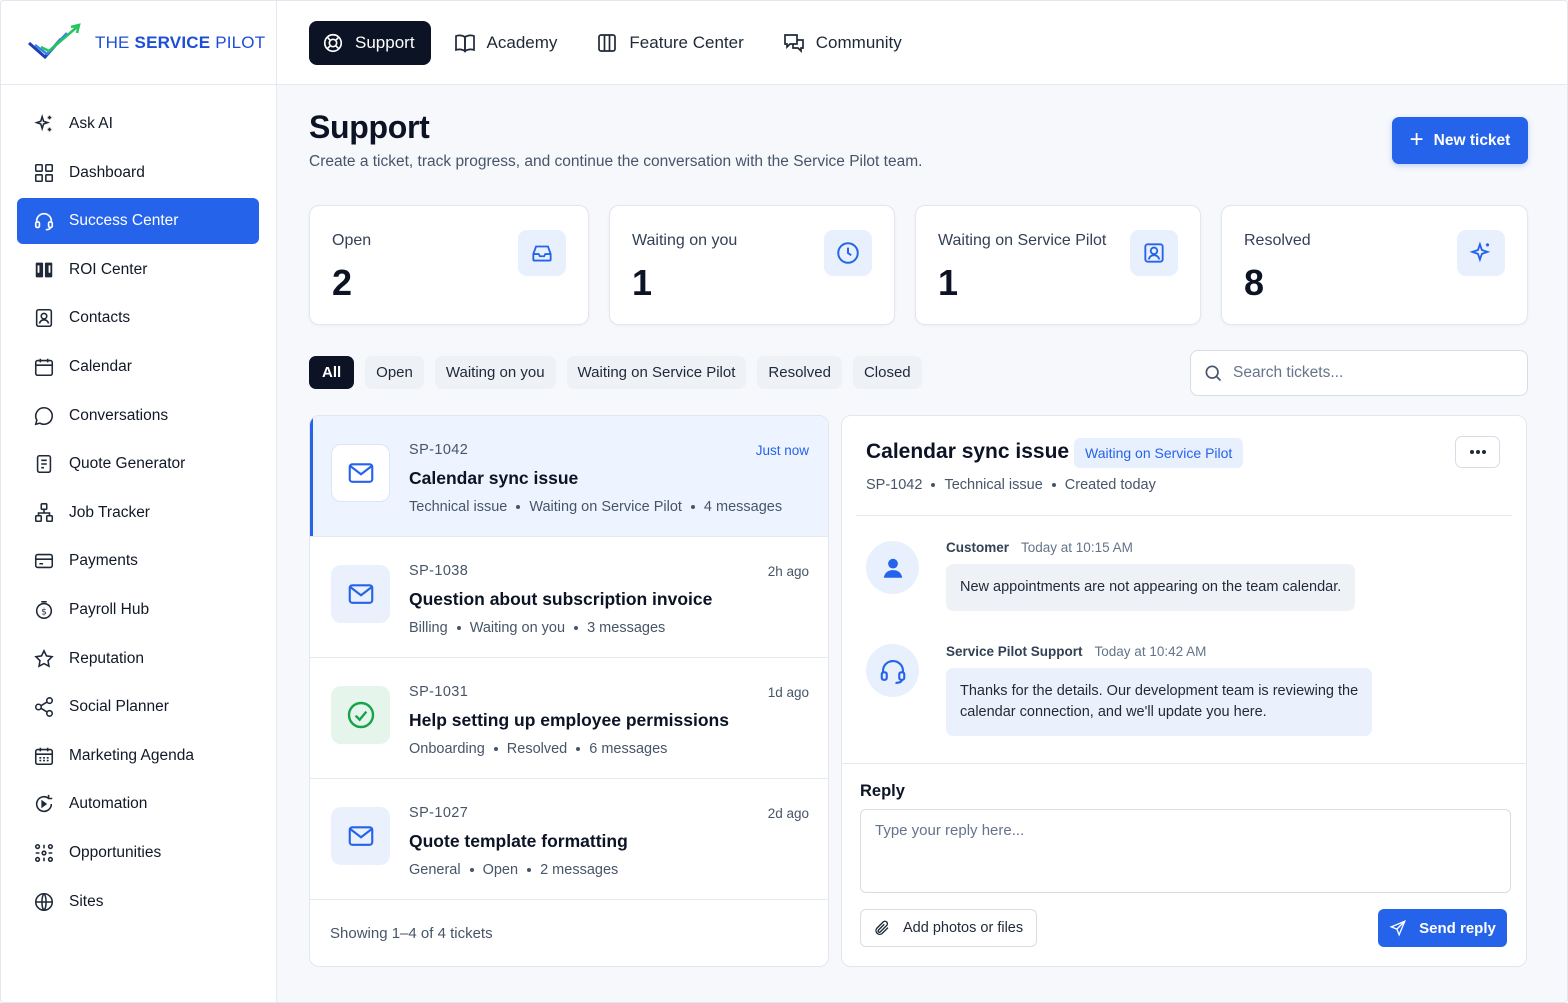 The height and width of the screenshot is (1003, 1568). What do you see at coordinates (963, 928) in the screenshot?
I see `attach-label: Add photos or files` at bounding box center [963, 928].